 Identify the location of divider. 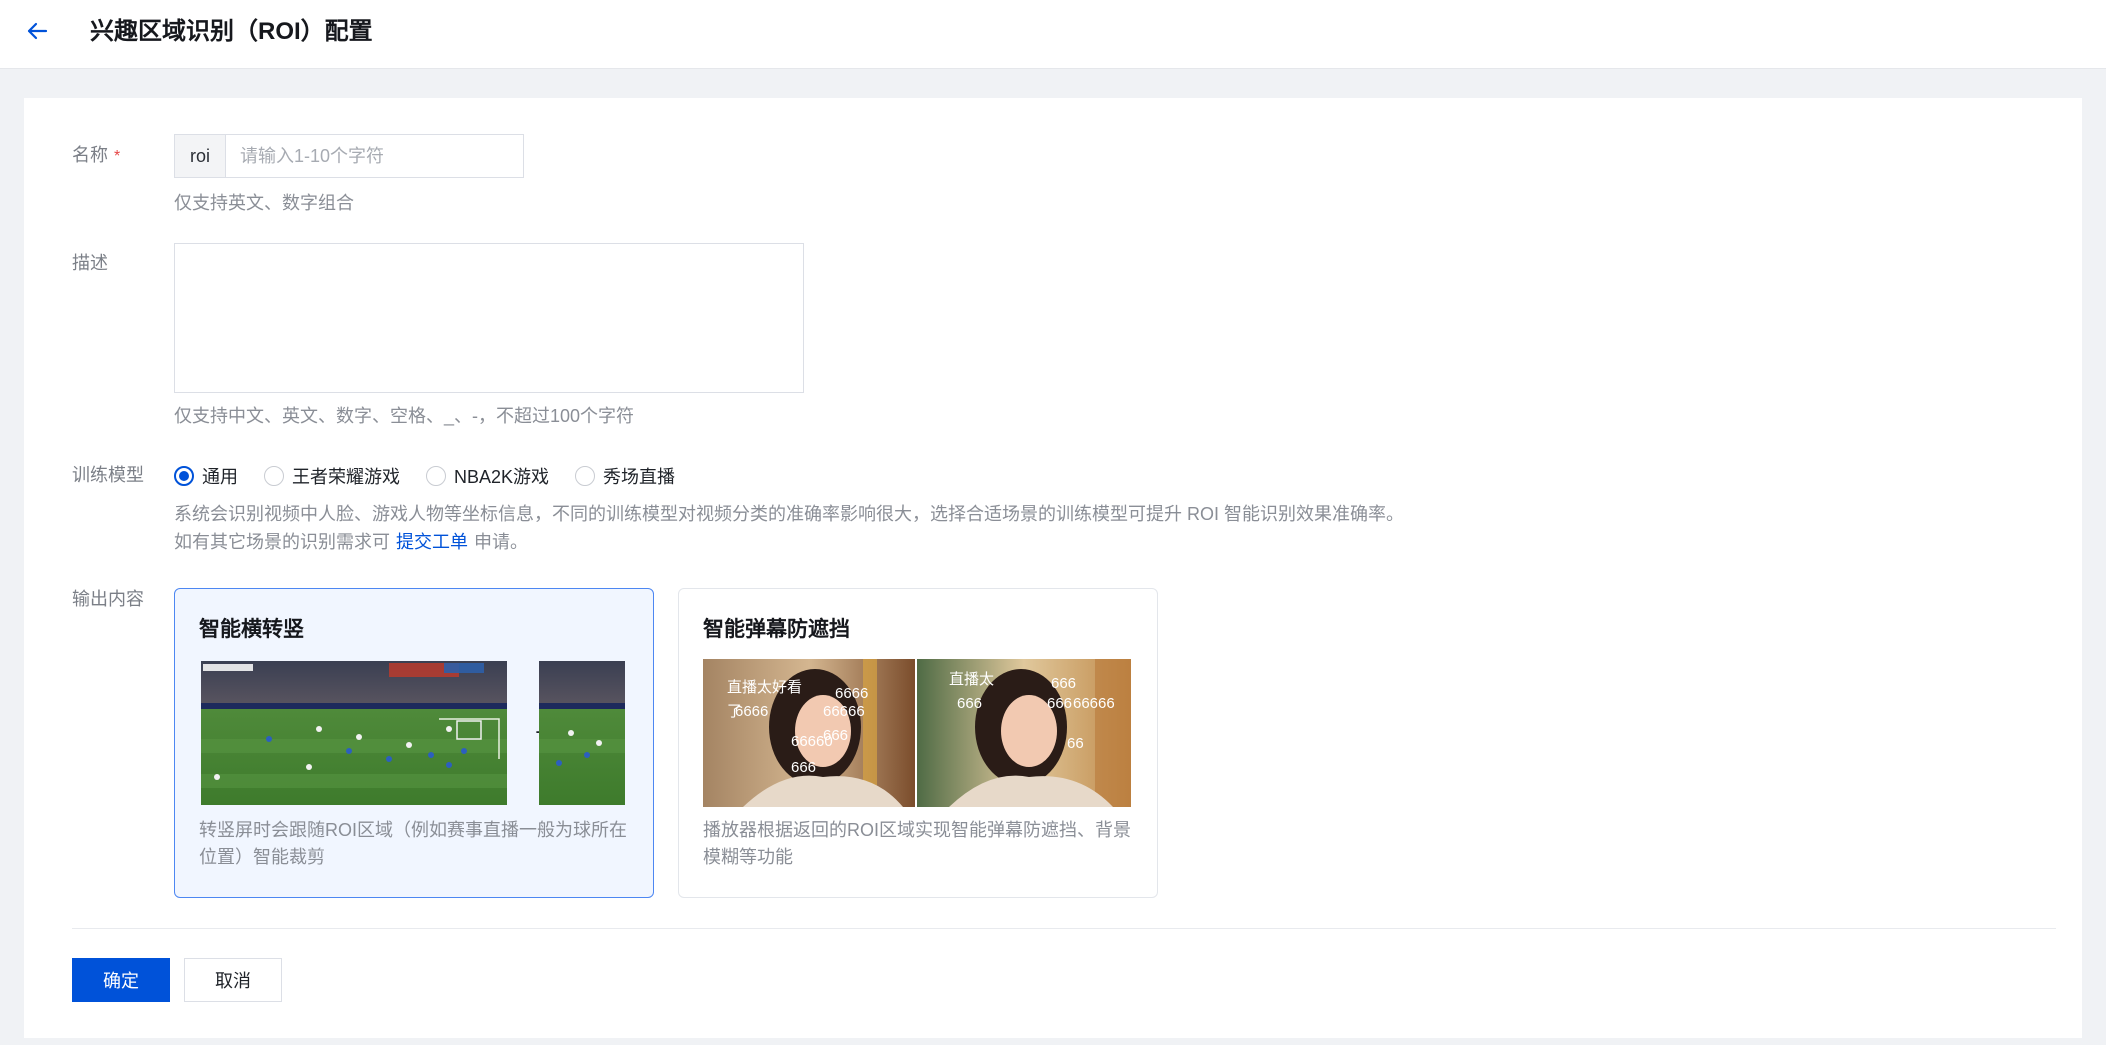
(1064, 928).